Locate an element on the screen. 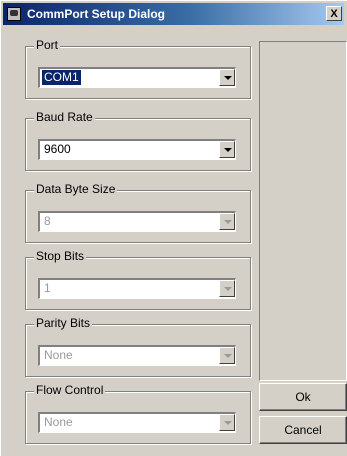 This screenshot has width=347, height=456. port-value: COM1 is located at coordinates (61, 77).